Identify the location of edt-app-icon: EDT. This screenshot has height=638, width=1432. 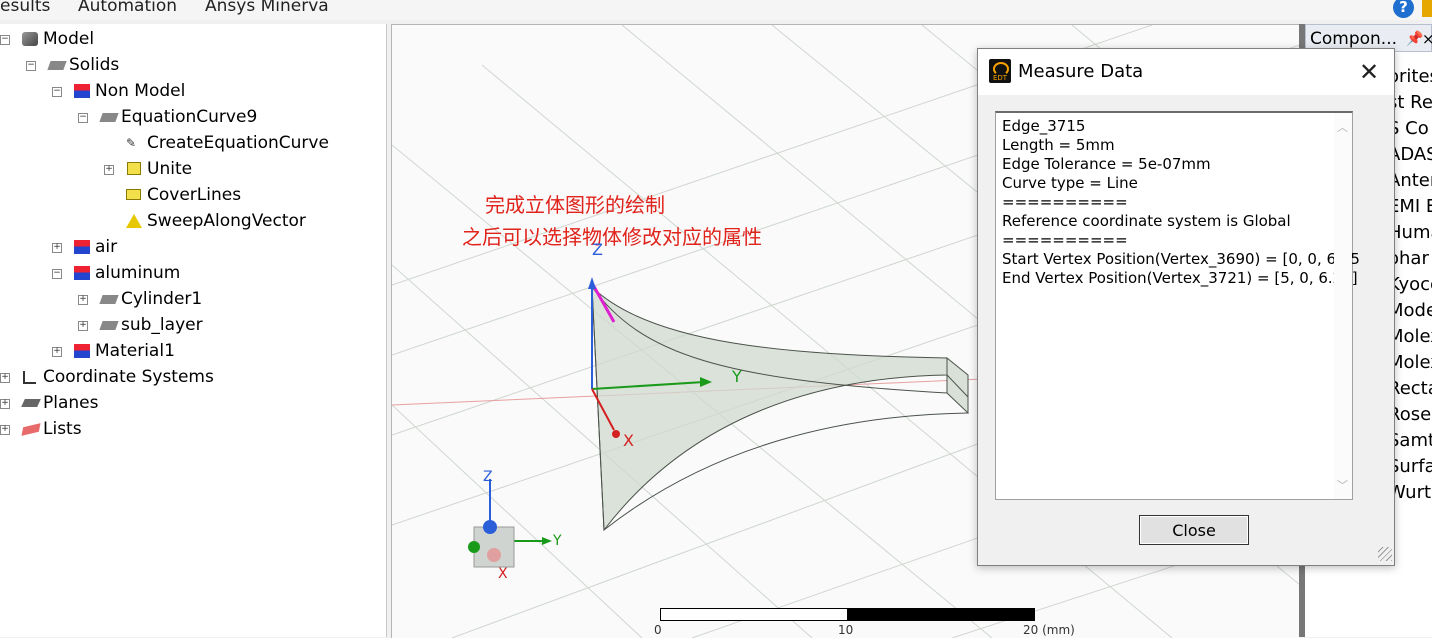
(1000, 71).